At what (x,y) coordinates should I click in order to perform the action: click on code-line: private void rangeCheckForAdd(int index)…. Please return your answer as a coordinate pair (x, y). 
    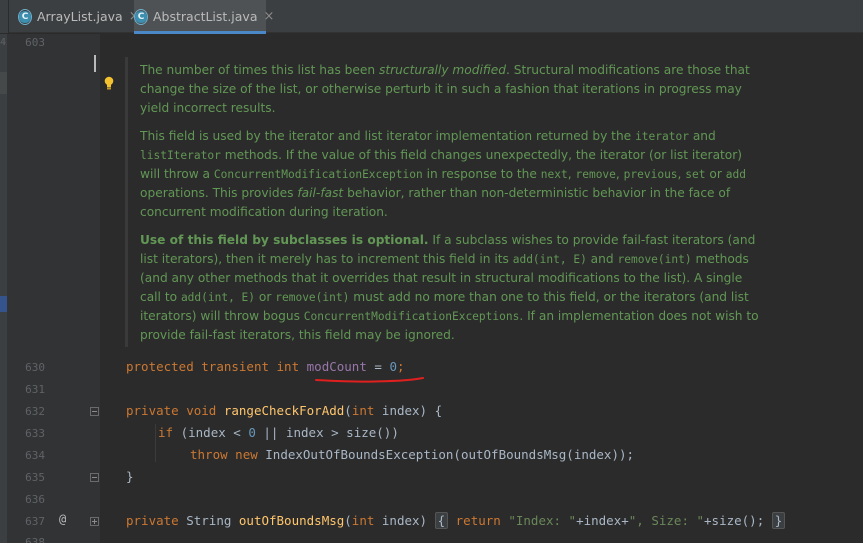
    Looking at the image, I should click on (284, 410).